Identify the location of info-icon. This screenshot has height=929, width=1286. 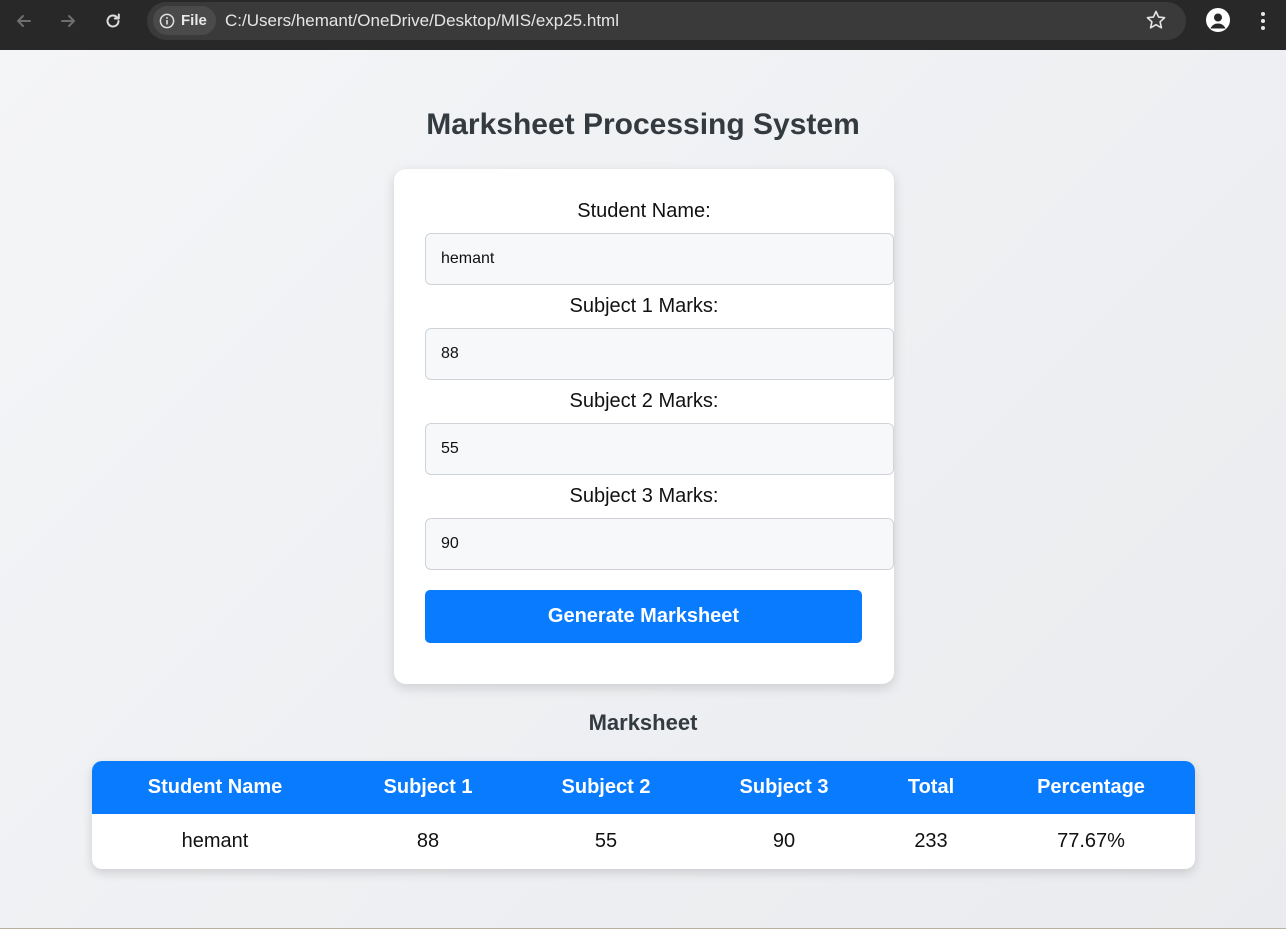
(167, 20).